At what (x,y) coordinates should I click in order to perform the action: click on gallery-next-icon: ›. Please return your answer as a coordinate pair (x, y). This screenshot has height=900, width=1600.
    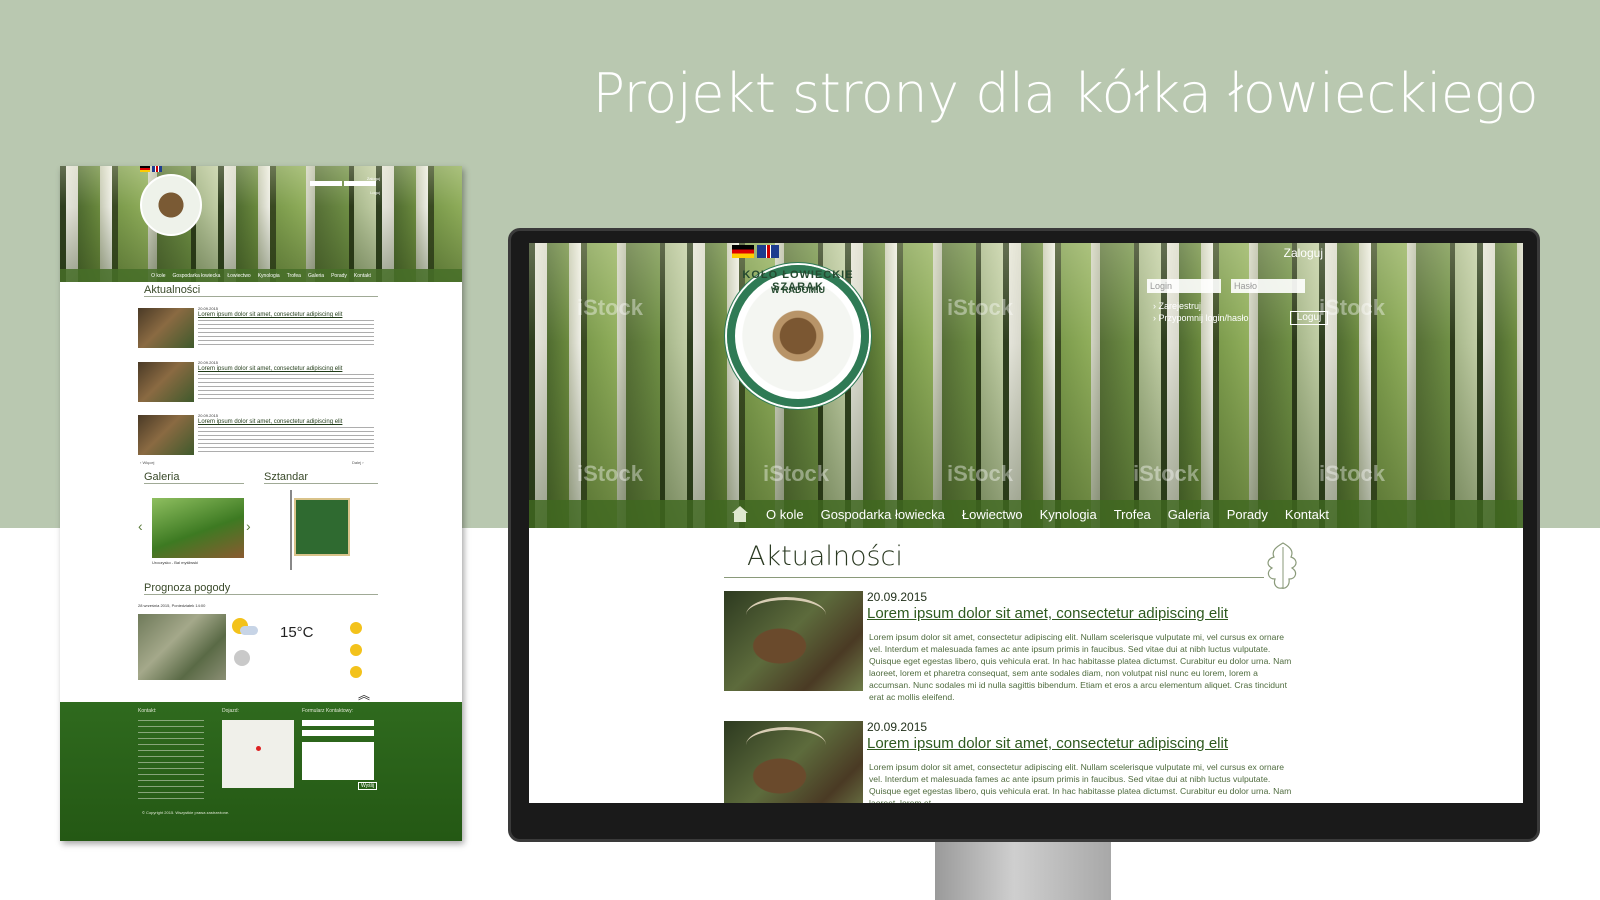
    Looking at the image, I should click on (248, 526).